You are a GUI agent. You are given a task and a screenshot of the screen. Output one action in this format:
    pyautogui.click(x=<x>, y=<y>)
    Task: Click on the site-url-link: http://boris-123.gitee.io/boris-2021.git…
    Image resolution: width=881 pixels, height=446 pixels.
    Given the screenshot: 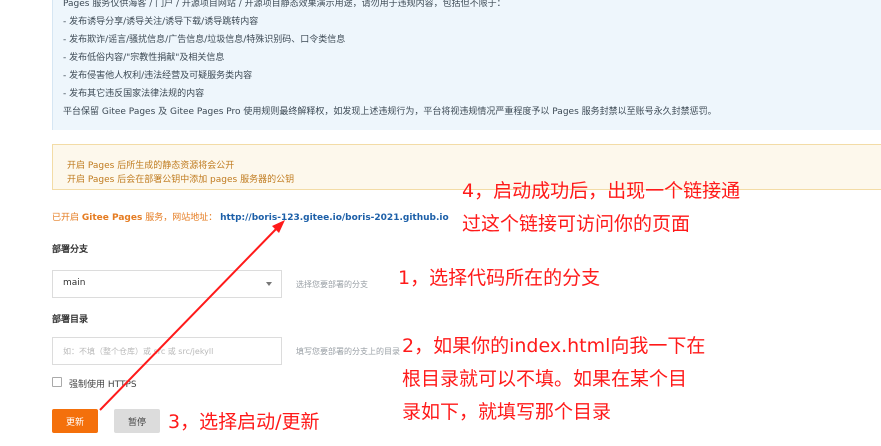 What is the action you would take?
    pyautogui.click(x=334, y=218)
    